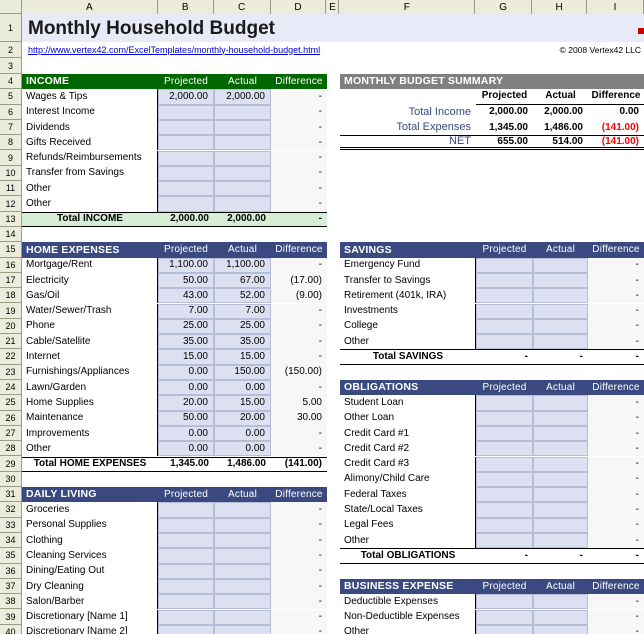 The height and width of the screenshot is (634, 644). What do you see at coordinates (242, 296) in the screenshot?
I see `actual-input: 52.00` at bounding box center [242, 296].